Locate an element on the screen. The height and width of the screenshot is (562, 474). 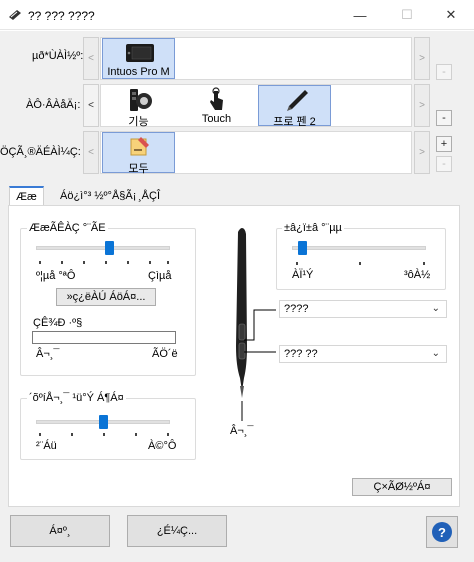
button-leader-lines is located at coordinates (260, 331).